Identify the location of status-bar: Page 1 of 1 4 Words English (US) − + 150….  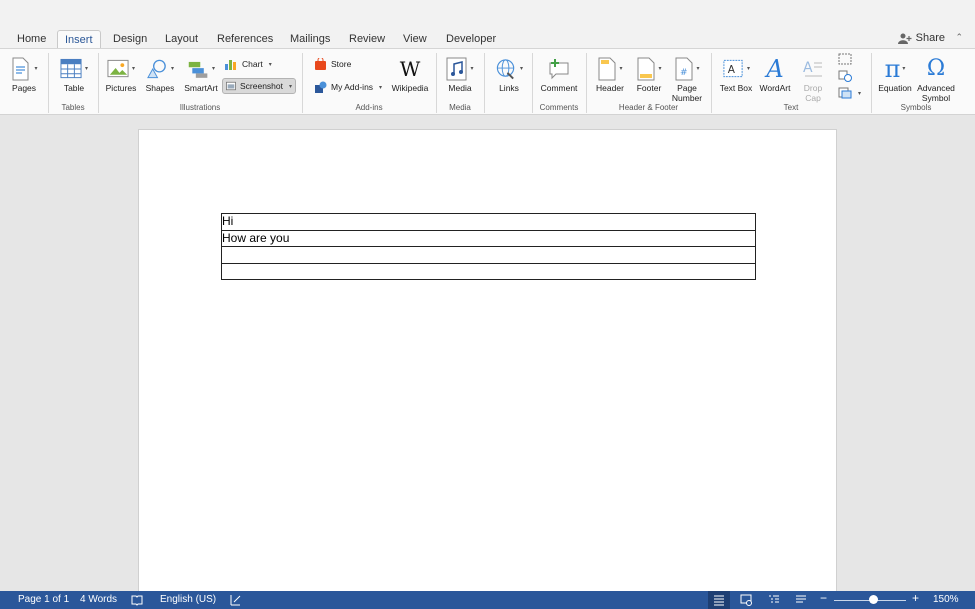
(487, 600).